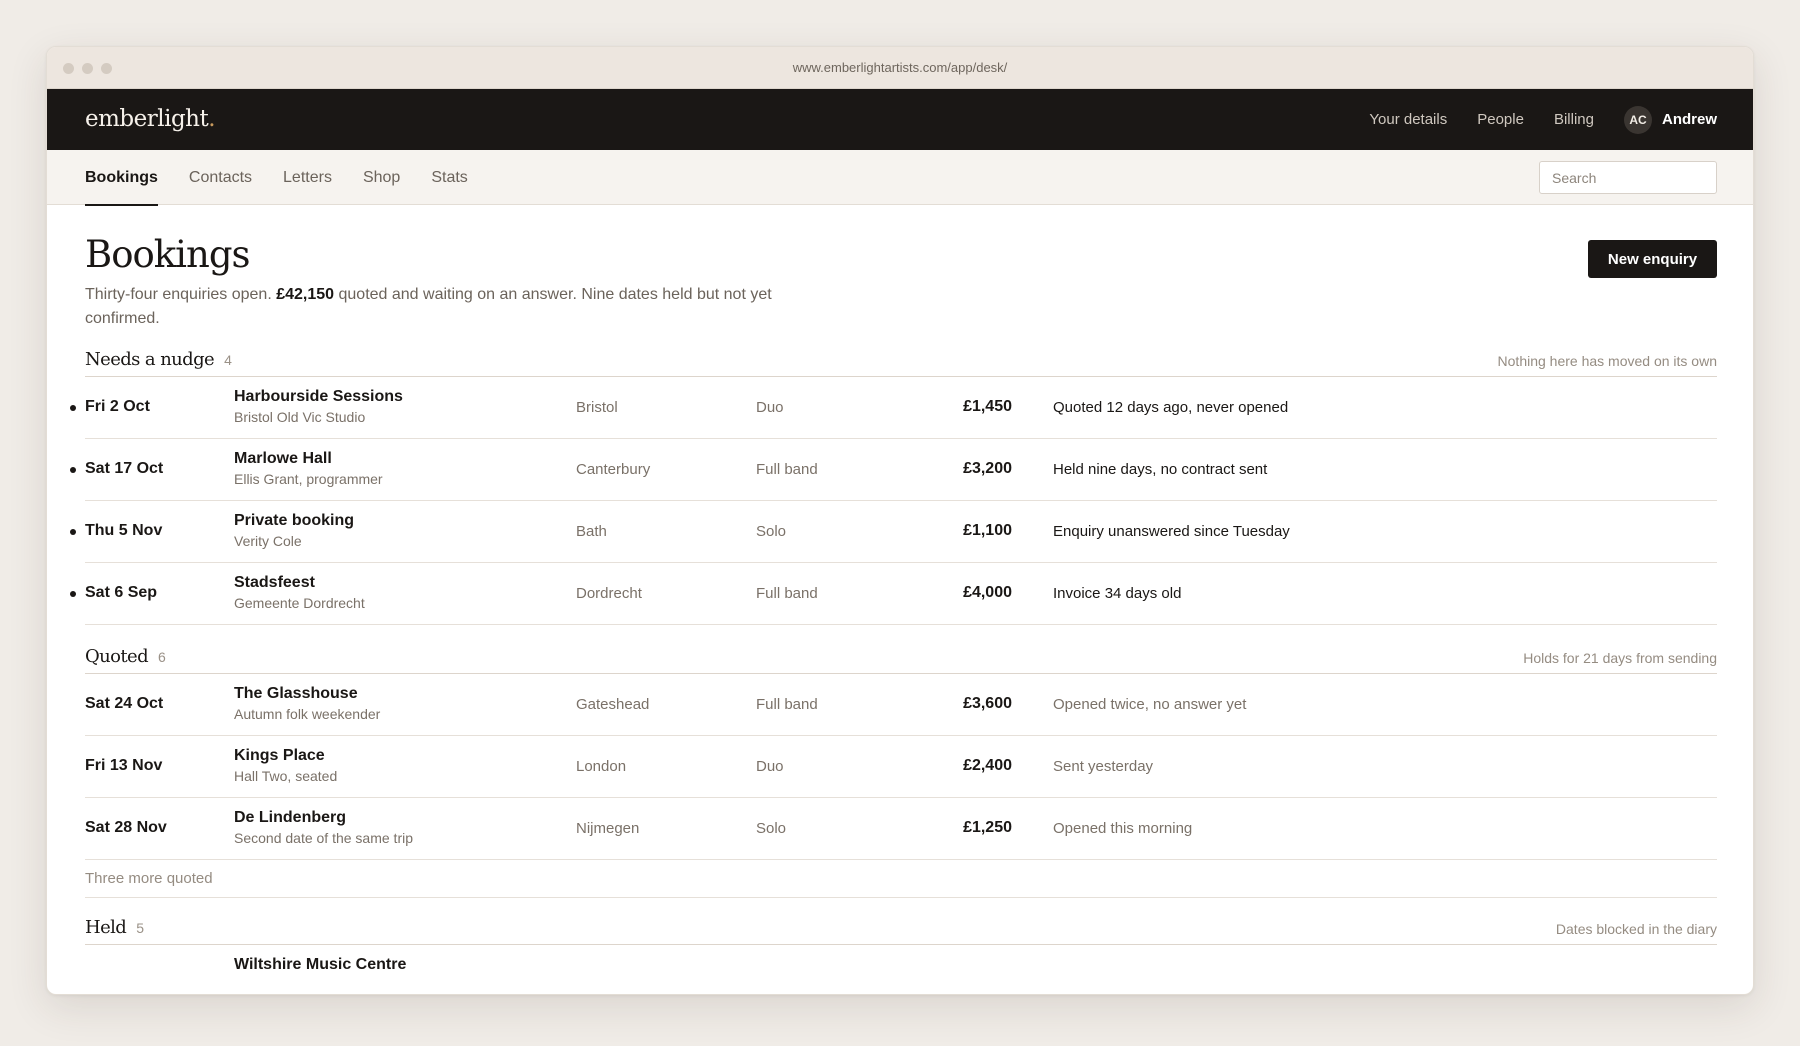  Describe the element at coordinates (305, 294) in the screenshot. I see `summary-amount: £42,150` at that location.